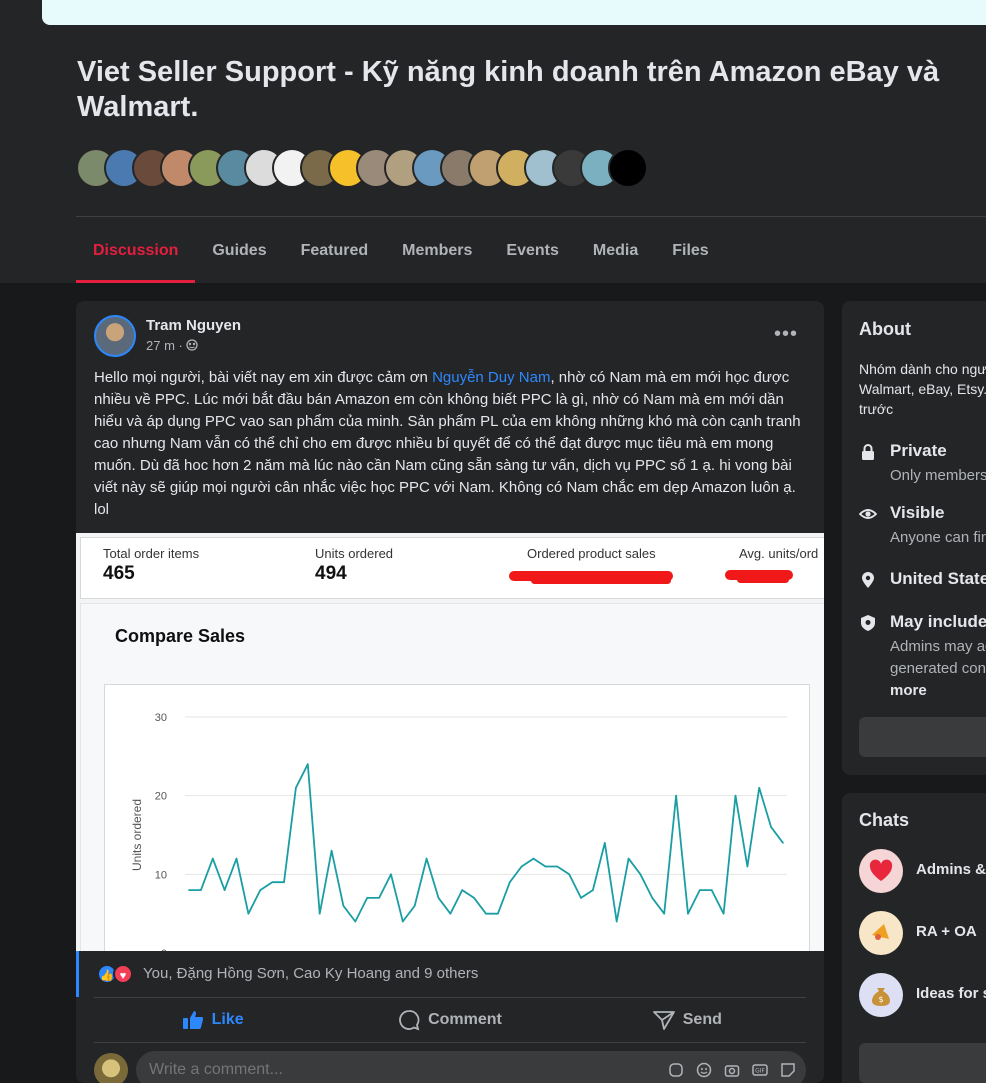  I want to click on send-label: Send, so click(702, 1019).